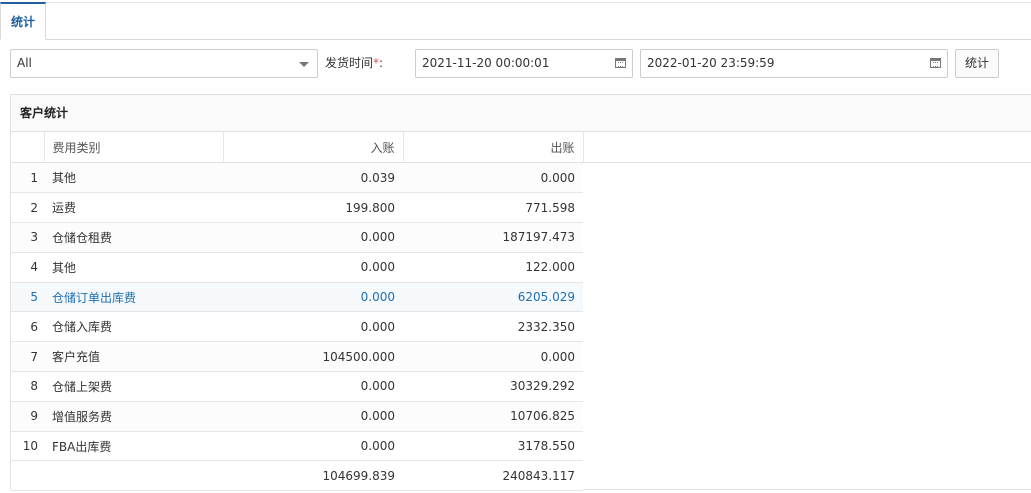 The height and width of the screenshot is (493, 1031). I want to click on row-index: 5, so click(27, 297).